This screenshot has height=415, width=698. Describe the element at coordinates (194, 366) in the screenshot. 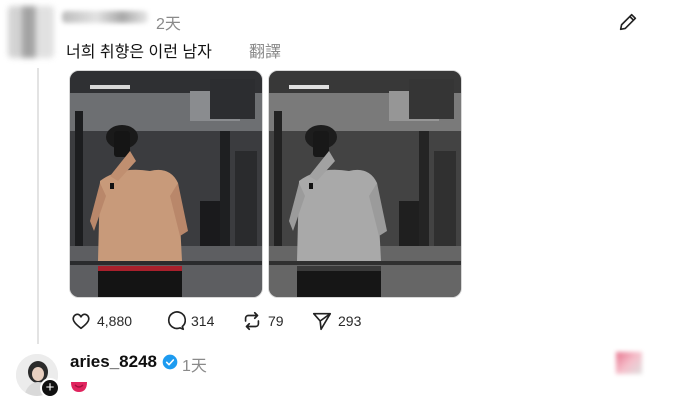

I see `reply-timestamp: 1天` at that location.